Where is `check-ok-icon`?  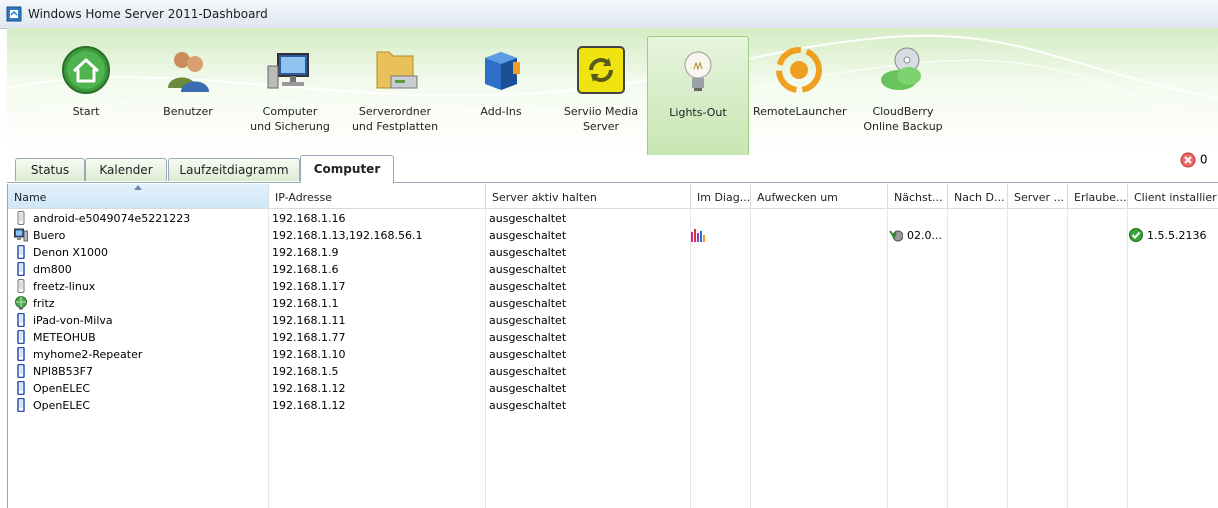
check-ok-icon is located at coordinates (1136, 236).